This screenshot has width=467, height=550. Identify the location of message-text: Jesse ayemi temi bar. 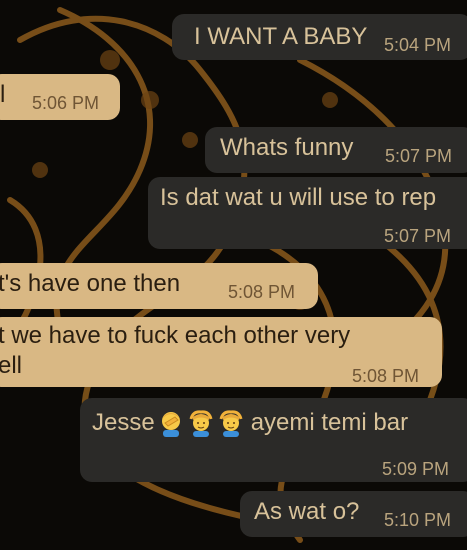
(250, 423).